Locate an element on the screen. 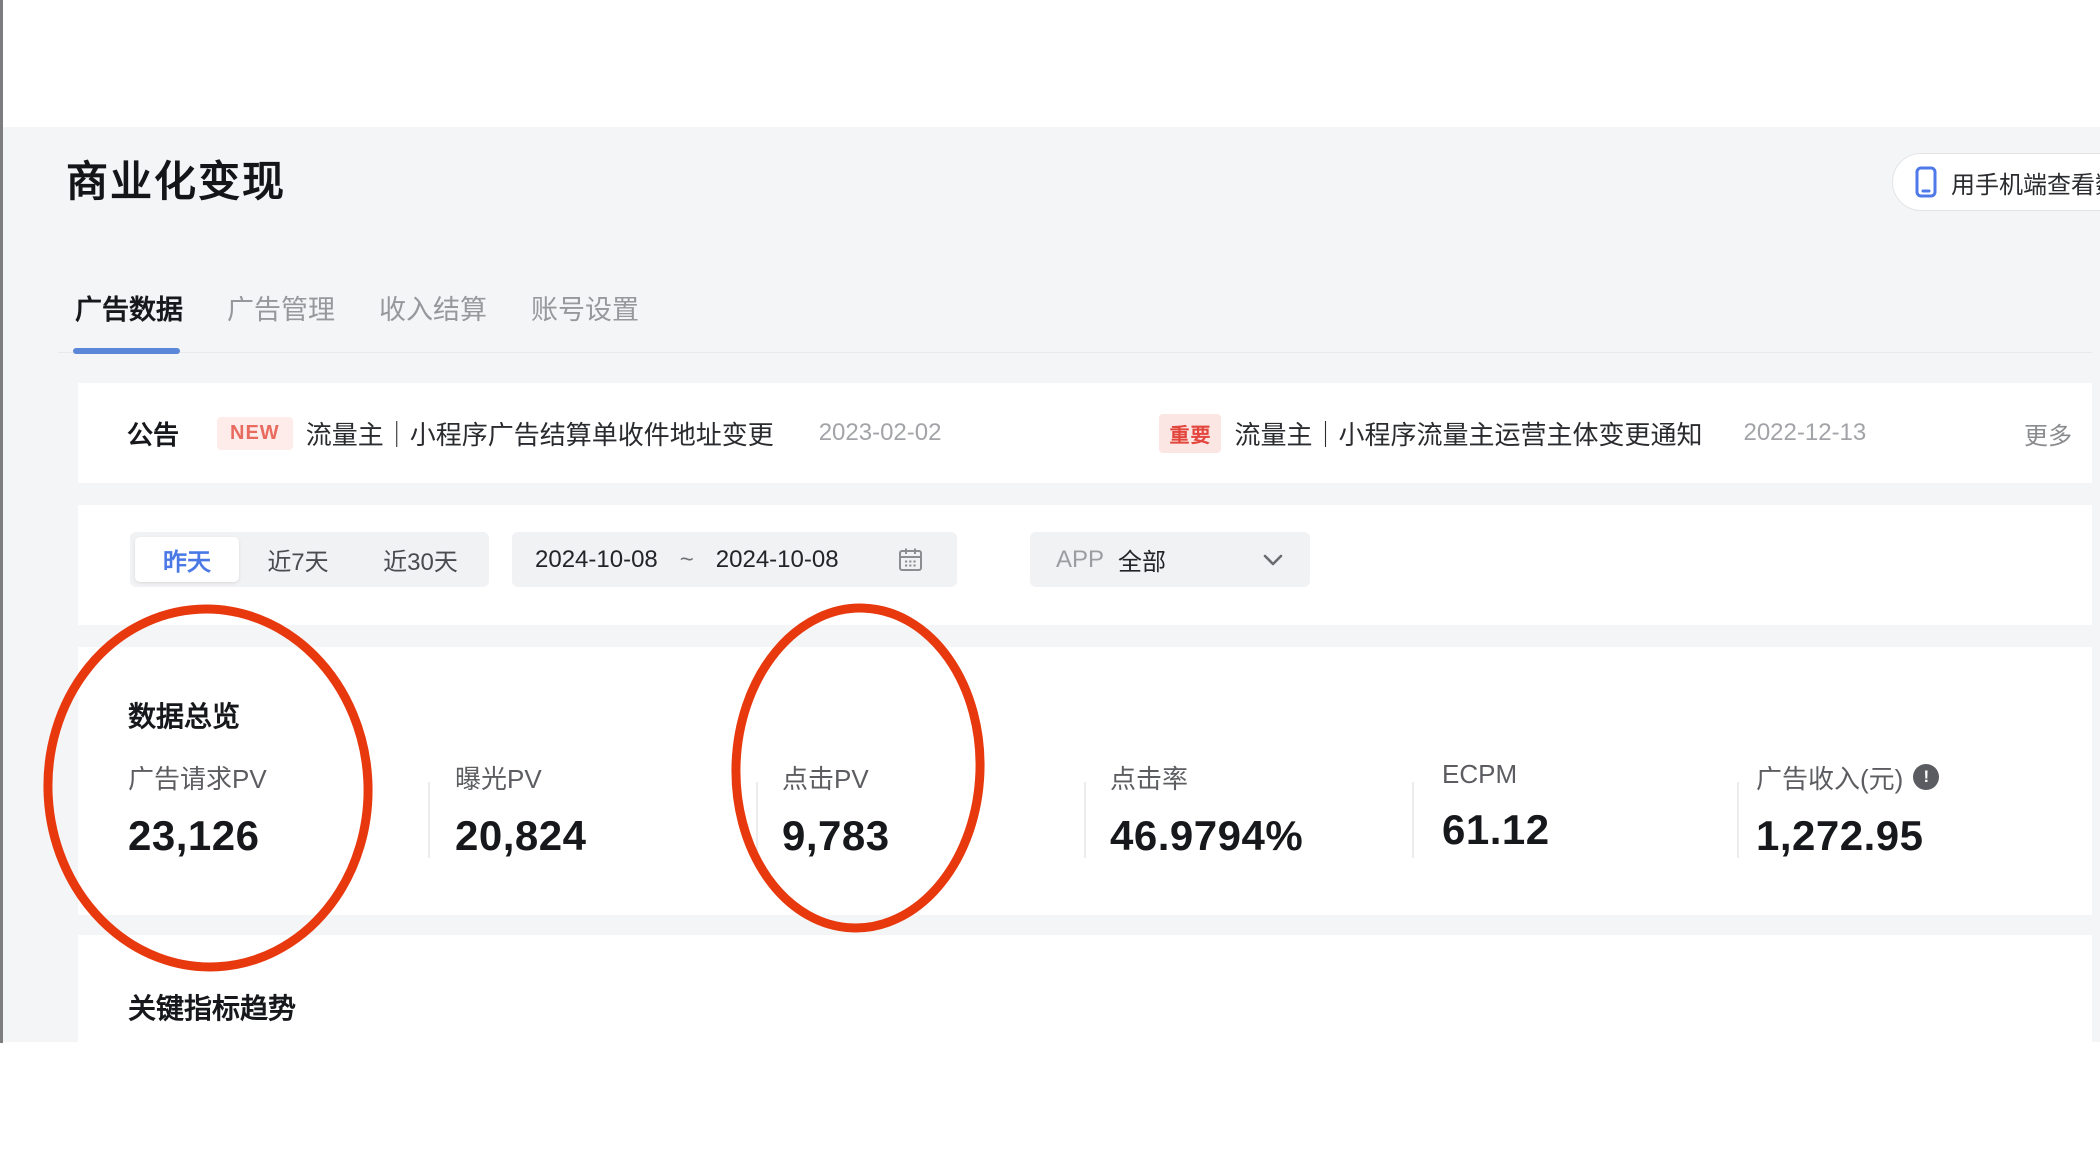 The height and width of the screenshot is (1156, 2100). metric-label: 点击率 is located at coordinates (1149, 779).